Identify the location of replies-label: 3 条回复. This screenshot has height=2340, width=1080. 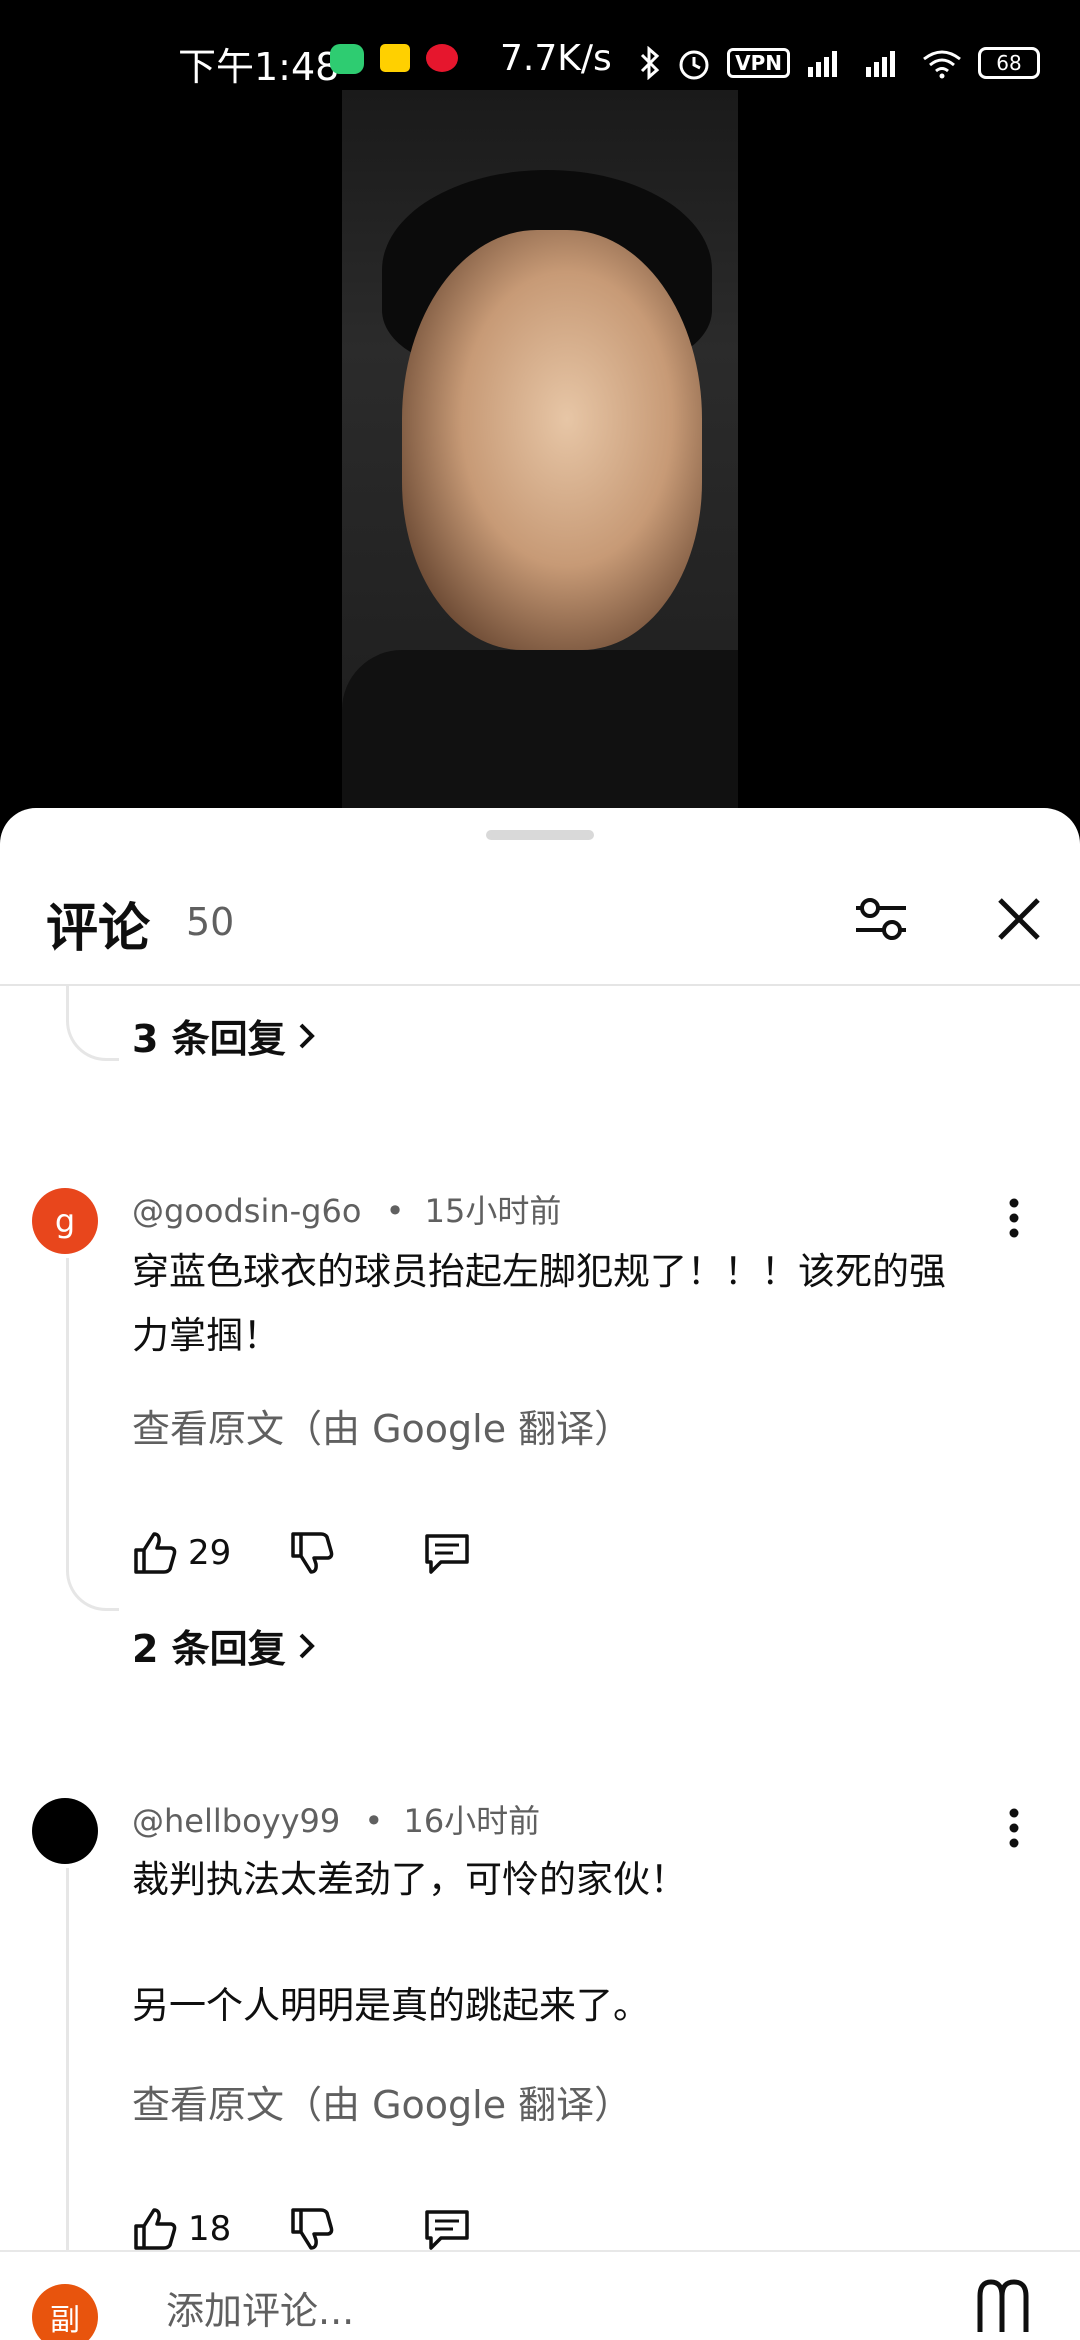
(209, 1039).